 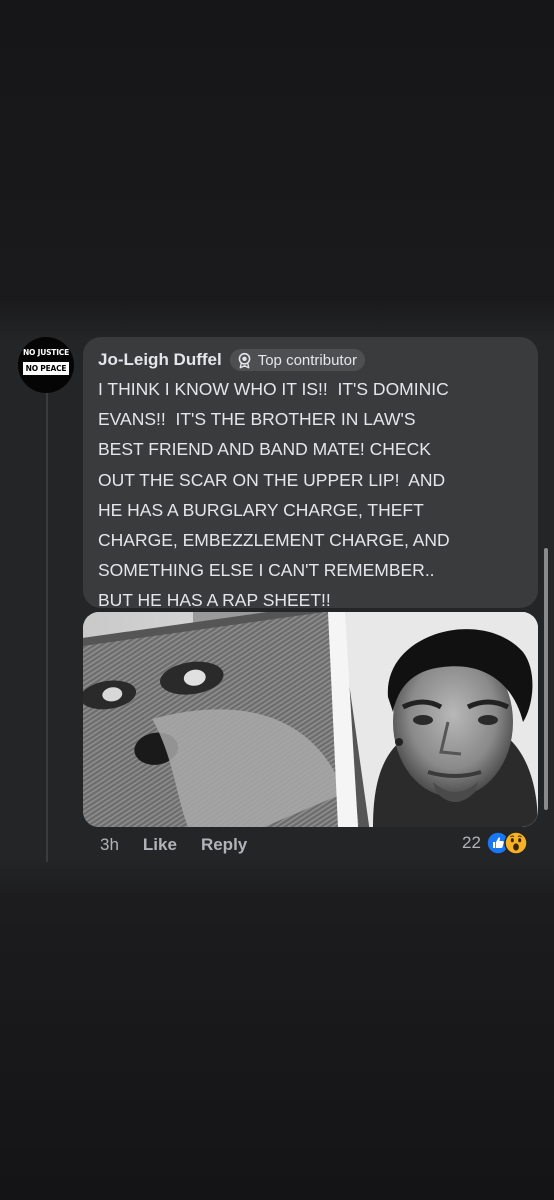 I want to click on scrollbar, so click(x=546, y=679).